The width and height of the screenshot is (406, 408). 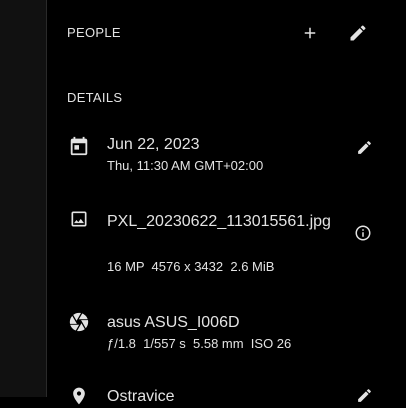 What do you see at coordinates (199, 343) in the screenshot?
I see `camera-settings-text: ƒ/1.8 1/557 s 5.58 mm ISO 26` at bounding box center [199, 343].